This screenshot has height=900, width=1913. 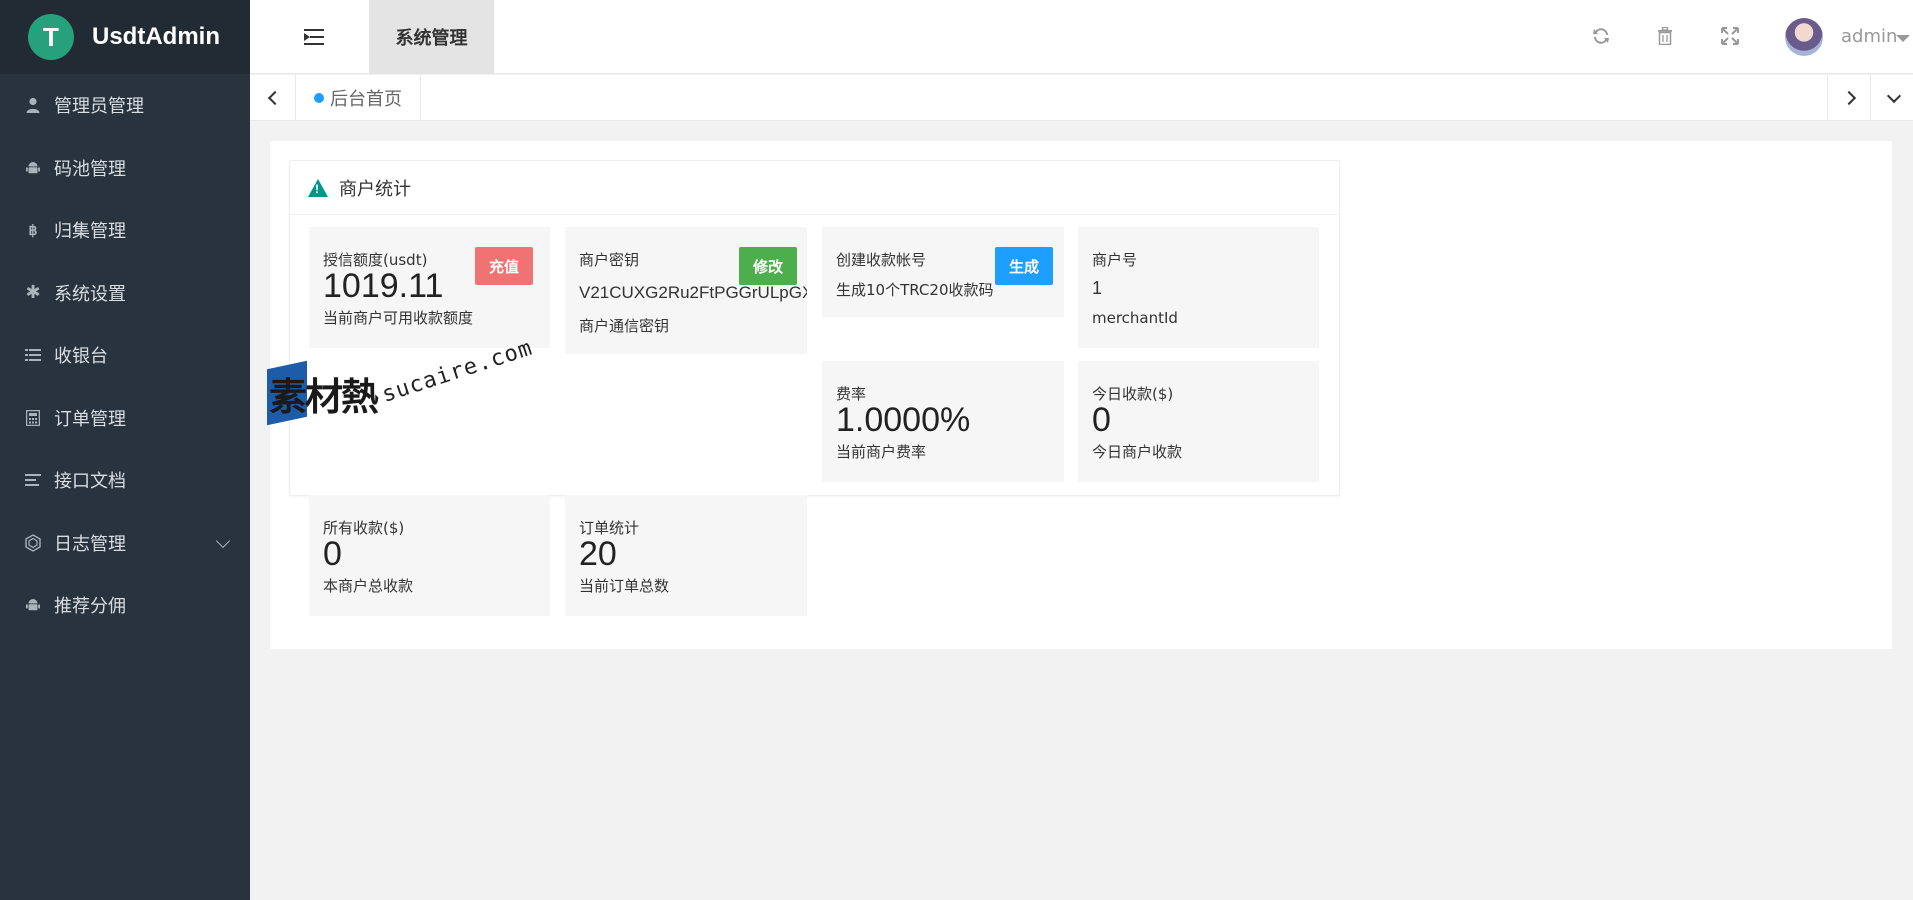 What do you see at coordinates (624, 326) in the screenshot?
I see `stat-desc: 商户通信密钥` at bounding box center [624, 326].